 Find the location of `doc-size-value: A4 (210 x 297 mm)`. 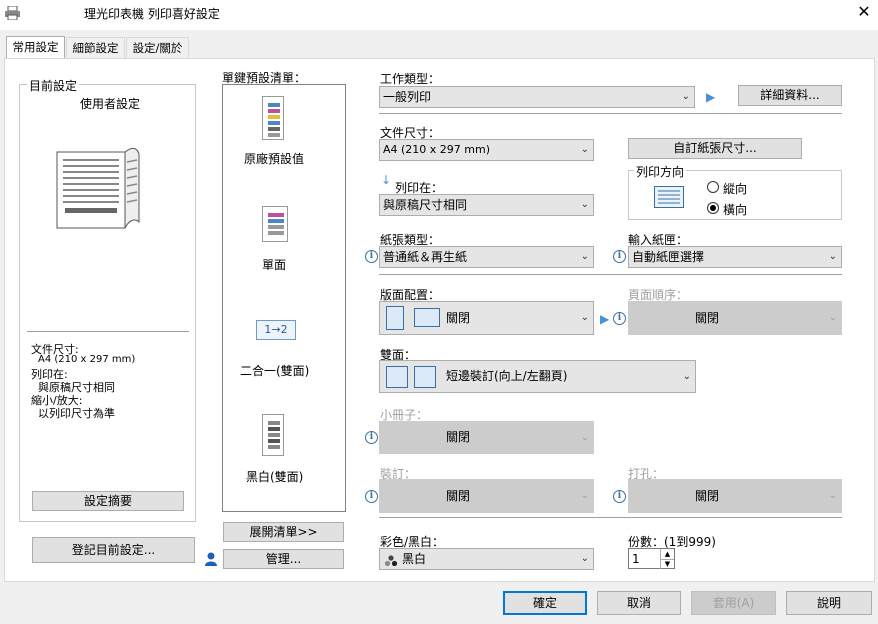

doc-size-value: A4 (210 x 297 mm) is located at coordinates (437, 149).